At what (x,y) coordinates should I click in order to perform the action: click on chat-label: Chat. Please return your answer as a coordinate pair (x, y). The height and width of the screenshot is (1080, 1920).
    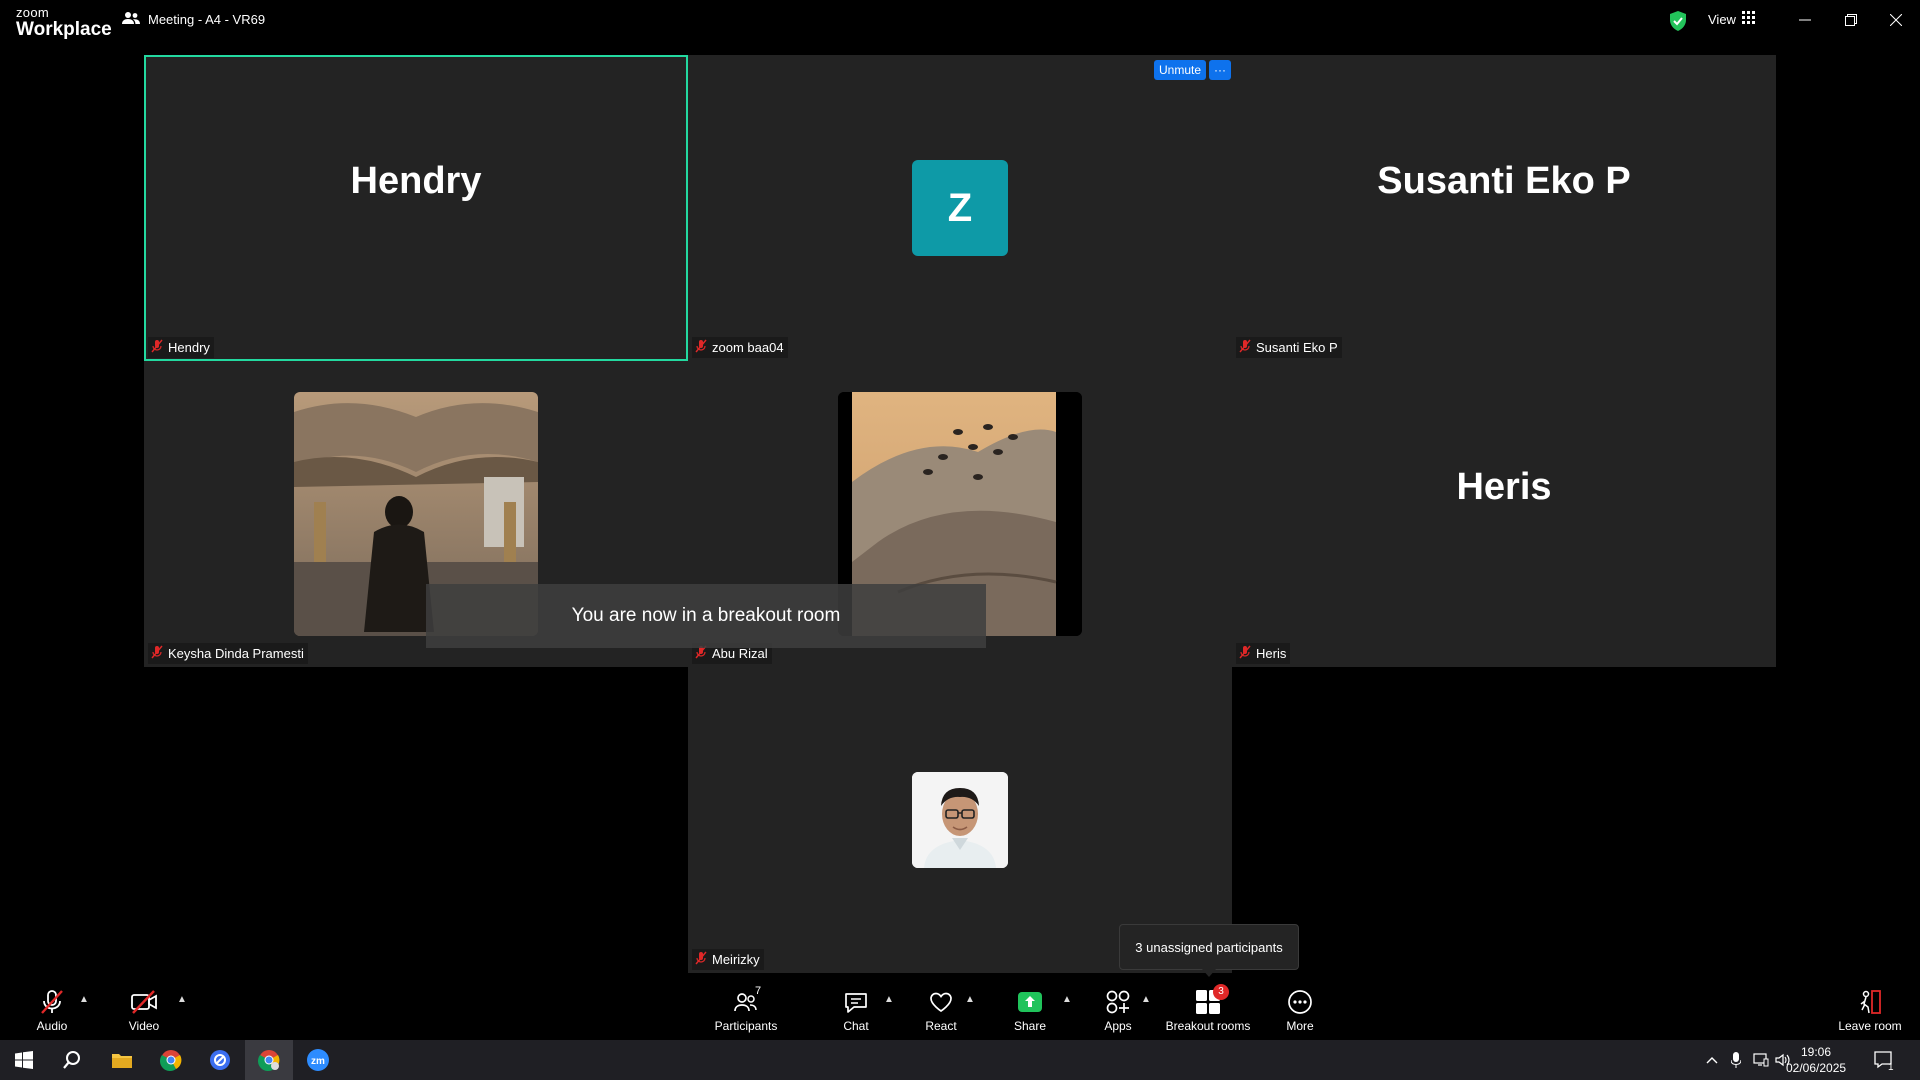
    Looking at the image, I should click on (856, 1025).